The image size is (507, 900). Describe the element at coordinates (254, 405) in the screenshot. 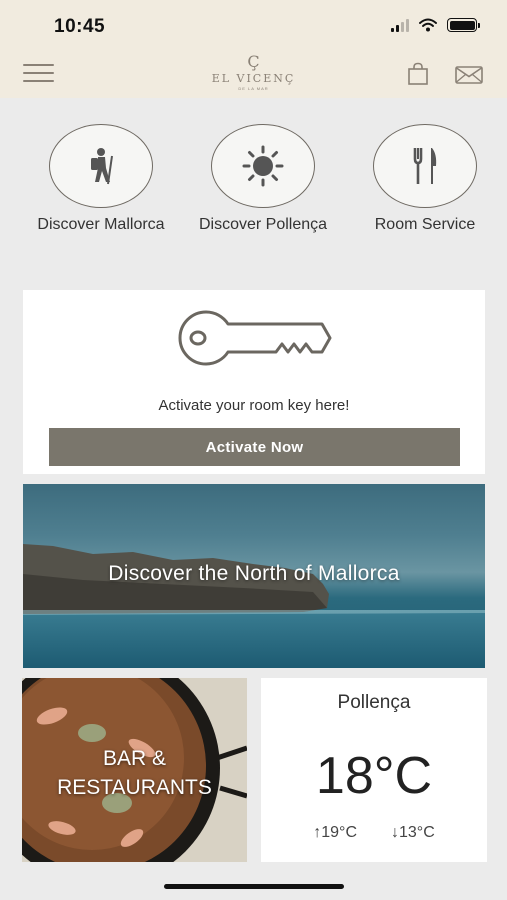

I see `room-key-prompt: Activate your room key here!` at that location.